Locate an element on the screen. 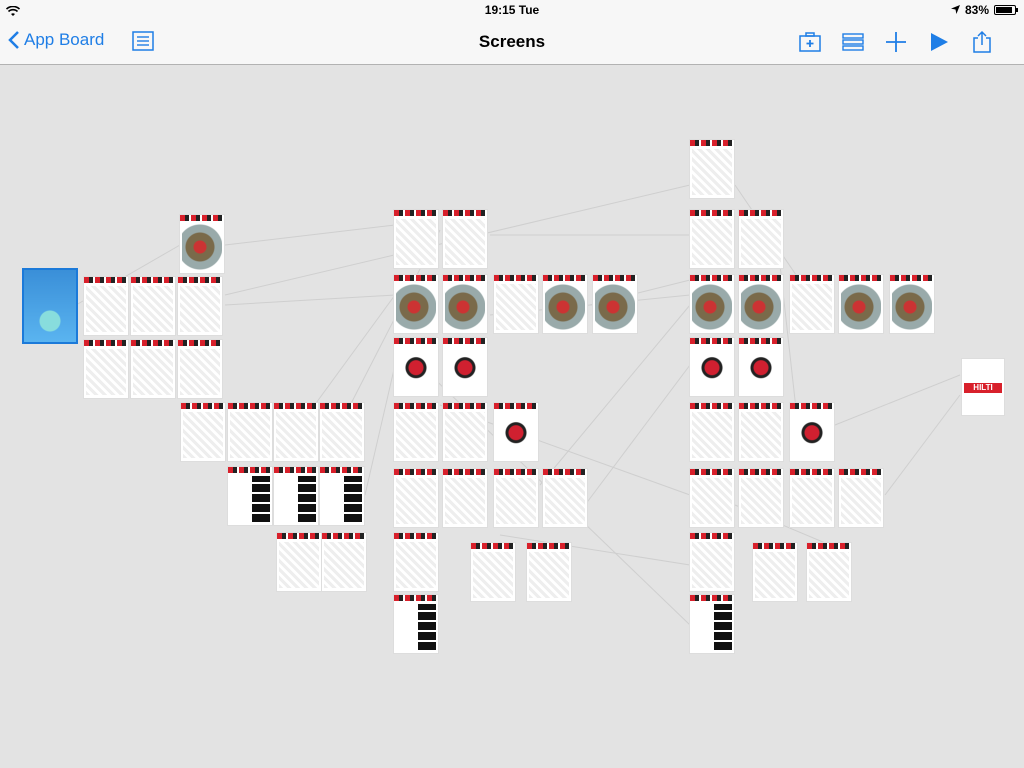 Image resolution: width=1024 pixels, height=768 pixels. ipad-launch-screen-thumbnail is located at coordinates (50, 306).